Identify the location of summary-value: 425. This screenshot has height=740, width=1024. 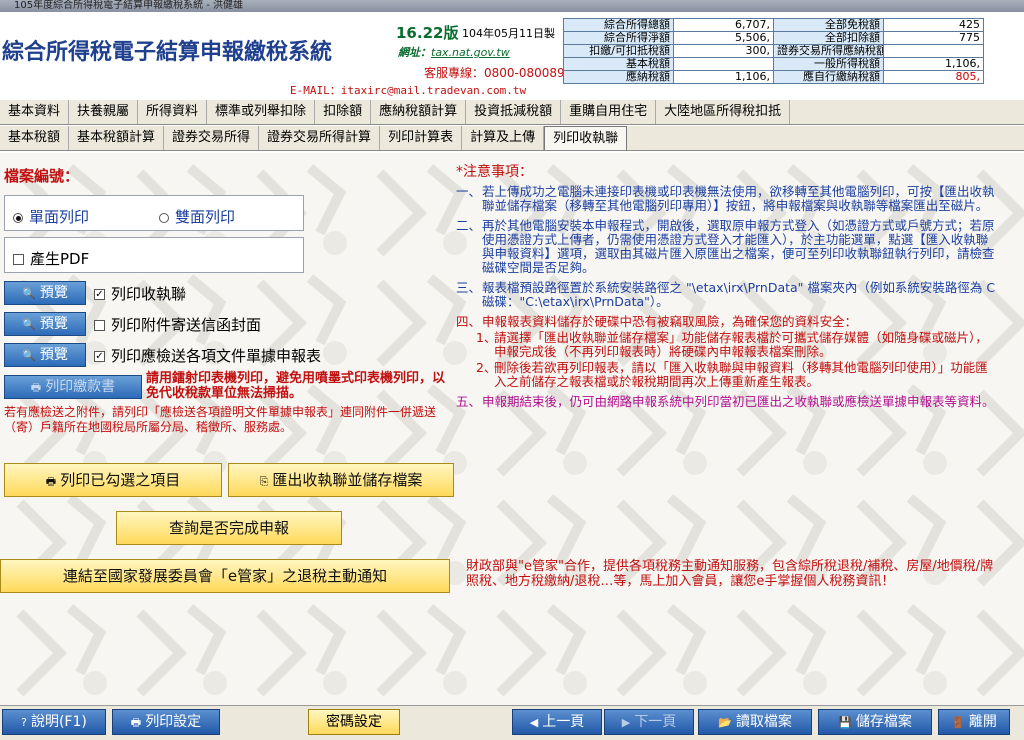
(933, 25).